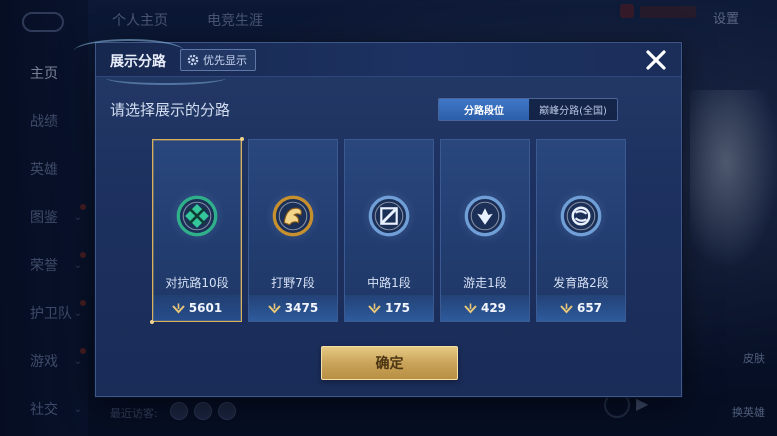  Describe the element at coordinates (389, 216) in the screenshot. I see `slash-emblem-icon` at that location.